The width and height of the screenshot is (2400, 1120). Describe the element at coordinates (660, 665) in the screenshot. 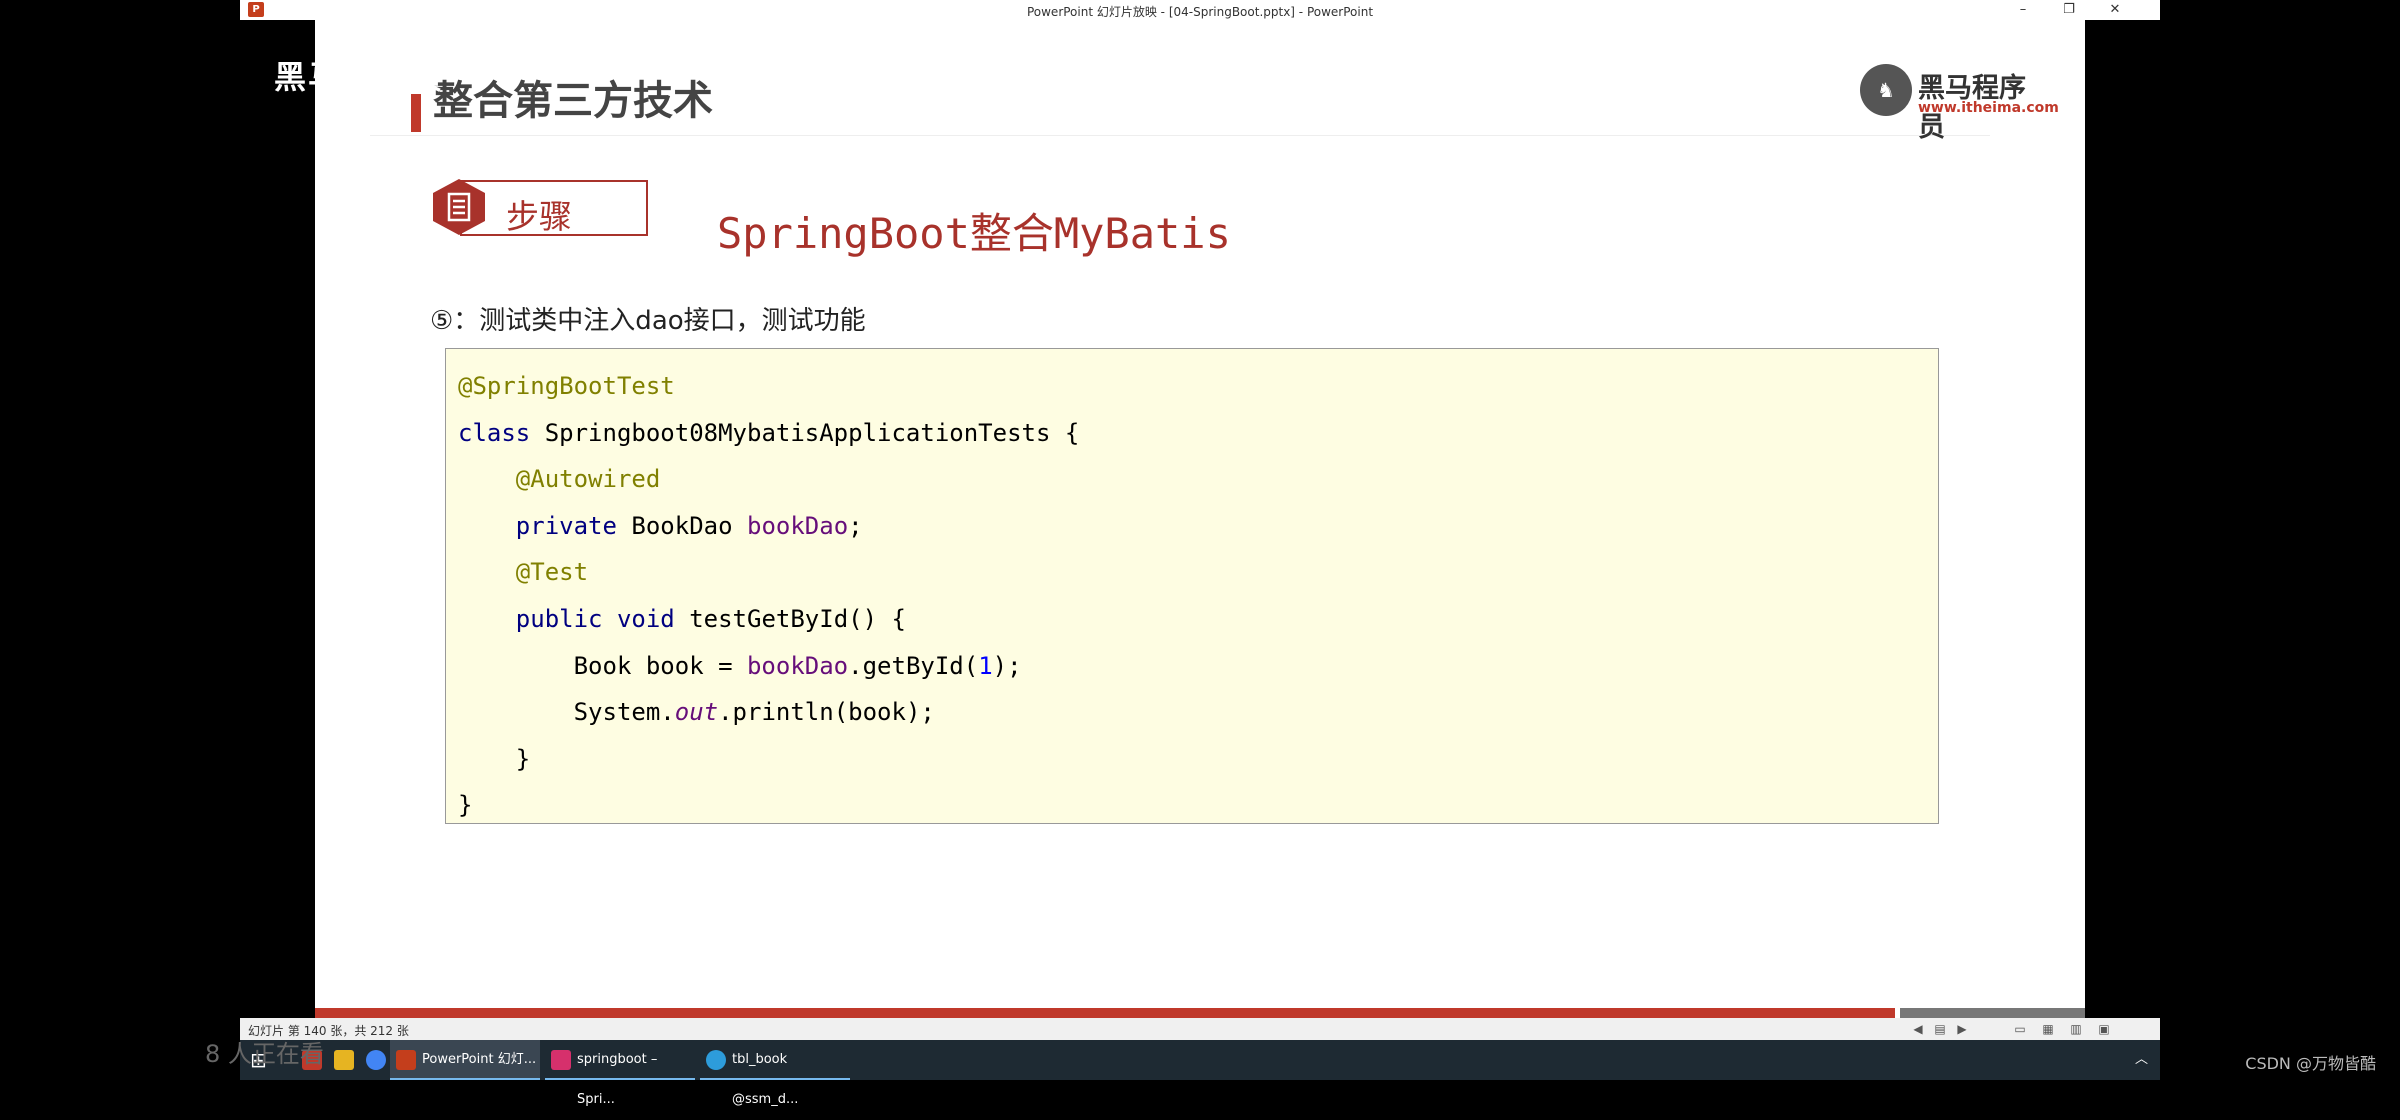

I see `code-text-segment: Book book =` at that location.